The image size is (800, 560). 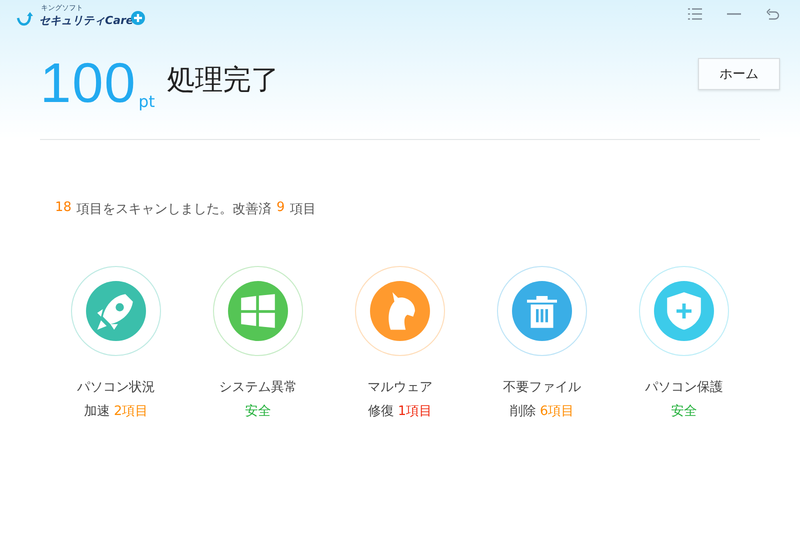 I want to click on status-title: 処理完了, so click(x=222, y=80).